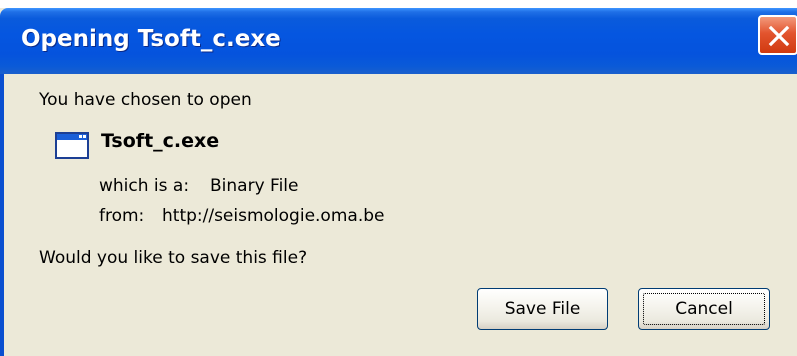 The width and height of the screenshot is (797, 356). I want to click on window-frame-left, so click(2, 215).